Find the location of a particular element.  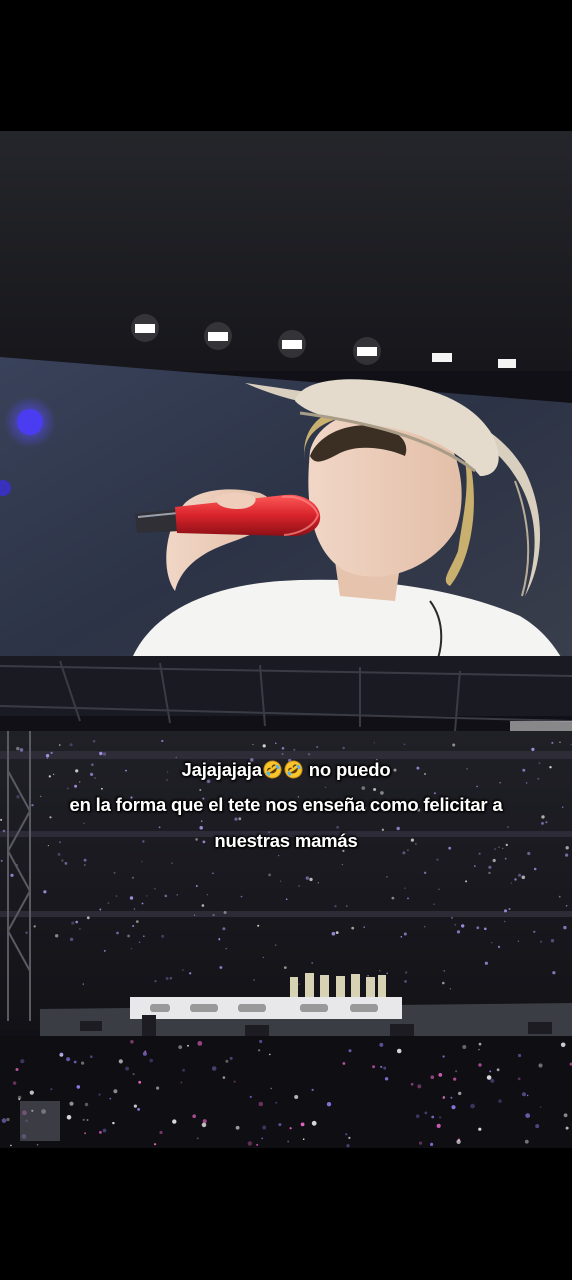

caption-line-1-suffix: no puedo is located at coordinates (349, 769).